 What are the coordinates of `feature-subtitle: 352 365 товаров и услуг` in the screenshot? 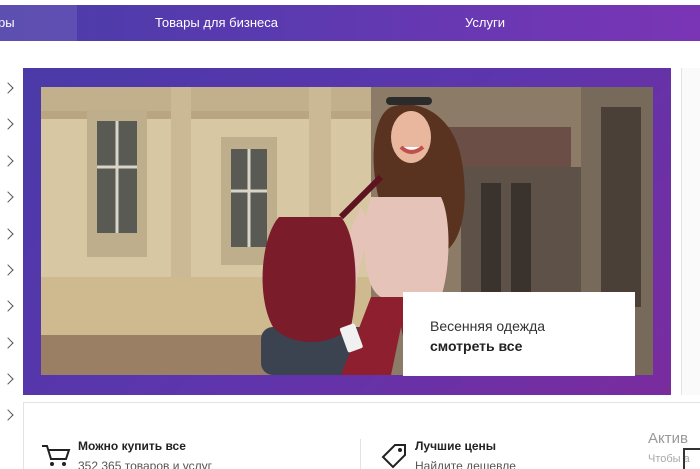 It's located at (145, 464).